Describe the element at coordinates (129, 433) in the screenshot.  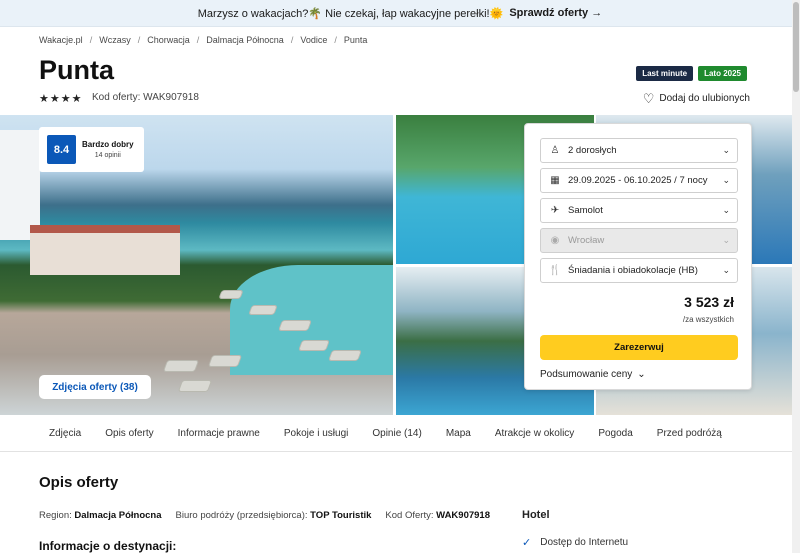
I see `tab-description: Opis oferty` at that location.